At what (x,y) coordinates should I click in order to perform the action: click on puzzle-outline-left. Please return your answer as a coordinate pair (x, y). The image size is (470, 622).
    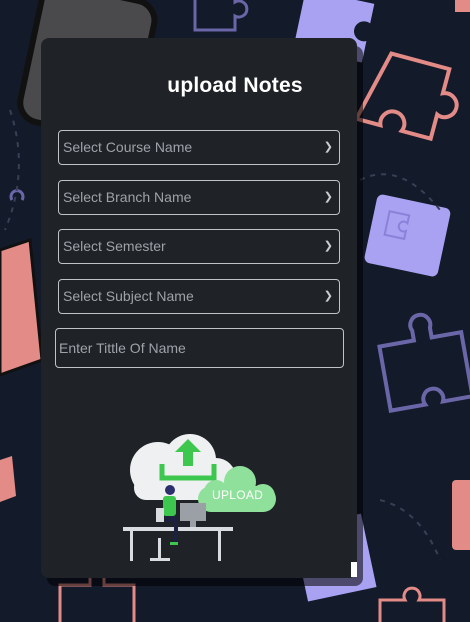
    Looking at the image, I should click on (17, 195).